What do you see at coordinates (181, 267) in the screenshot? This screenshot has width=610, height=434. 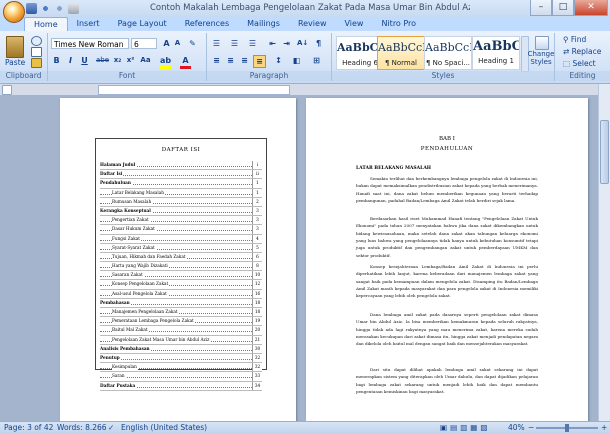 I see `toc-row: Harta yang Wajib Dizakati 8` at bounding box center [181, 267].